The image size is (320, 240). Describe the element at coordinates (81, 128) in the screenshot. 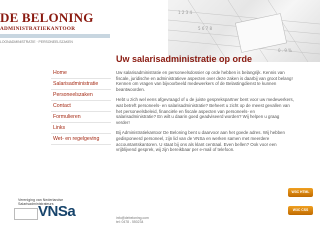

I see `nav-item-links: Links` at that location.